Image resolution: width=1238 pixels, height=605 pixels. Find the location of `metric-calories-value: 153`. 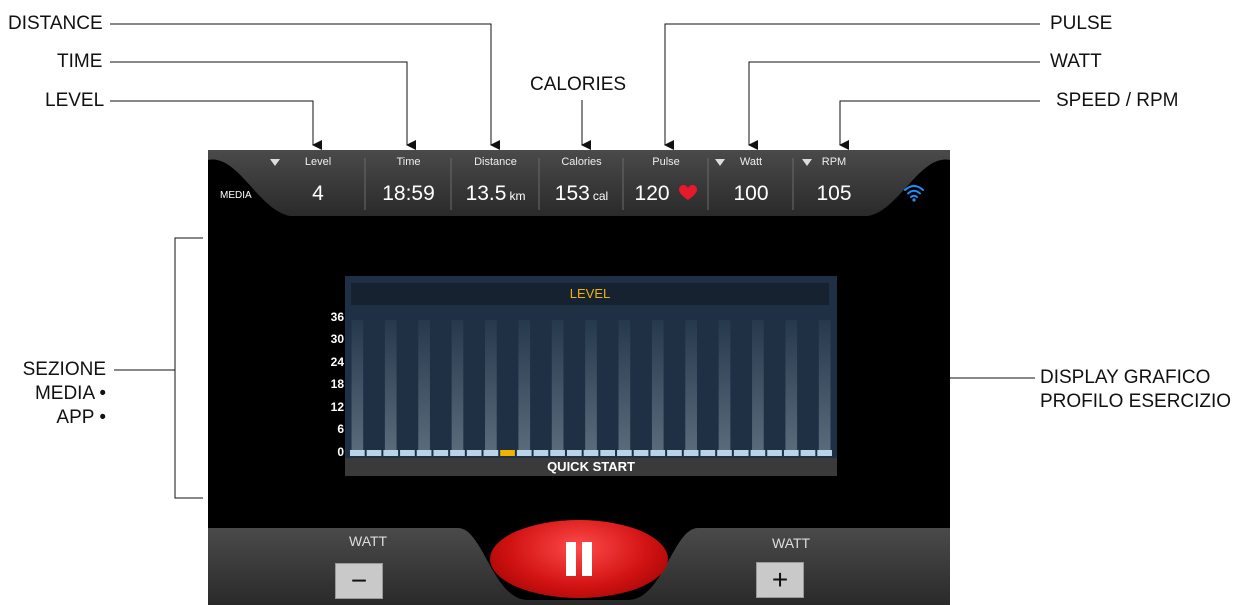

metric-calories-value: 153 is located at coordinates (572, 193).